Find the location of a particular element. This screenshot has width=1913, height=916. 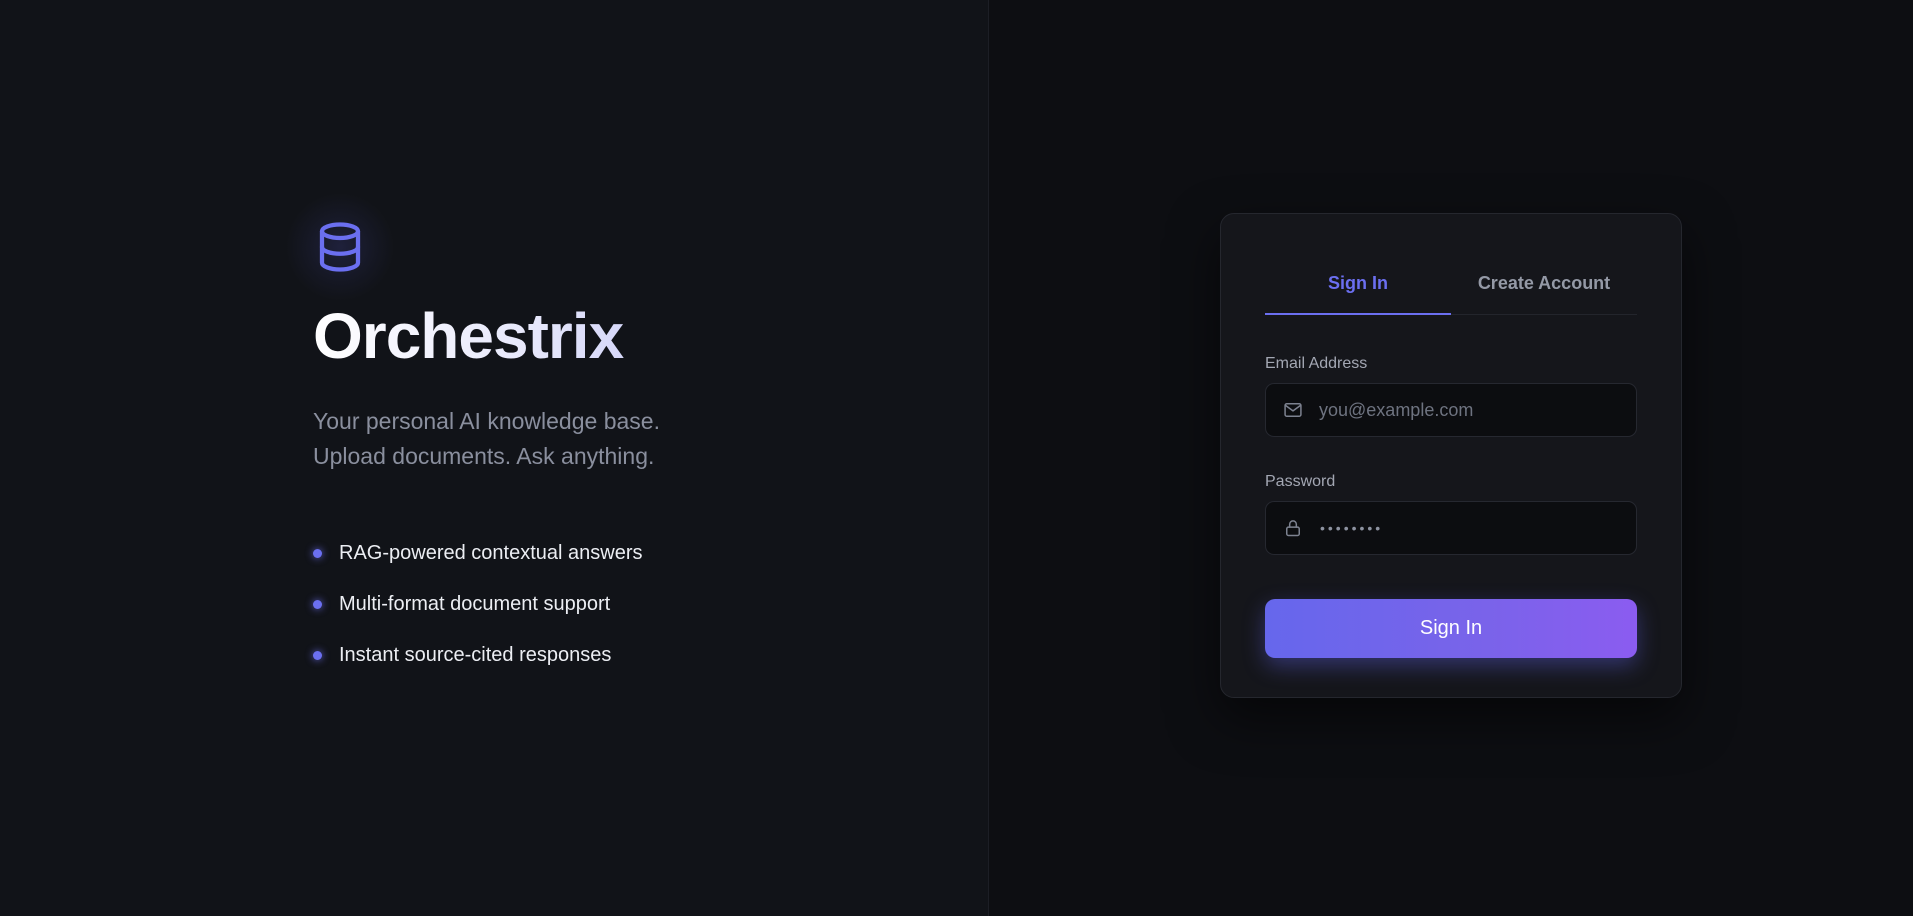

feature-item: Multi-format document support is located at coordinates (593, 604).